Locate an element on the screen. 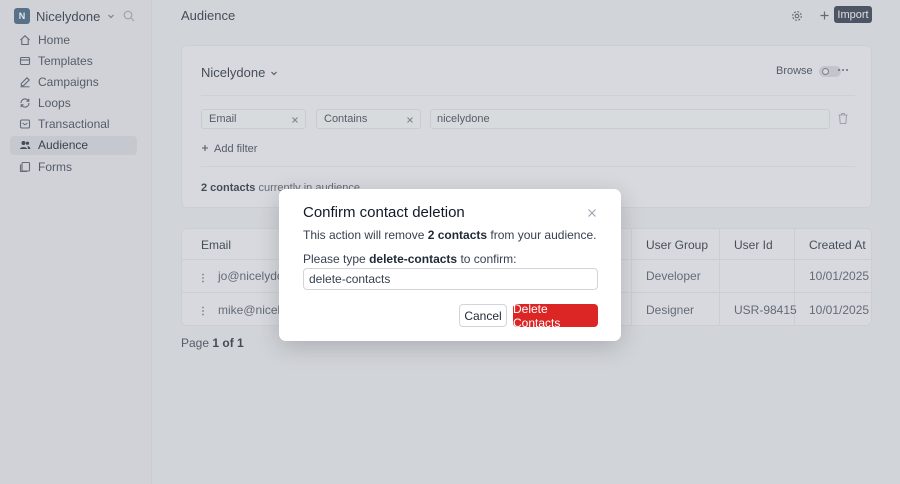  dialog-title: Confirm contact deletion is located at coordinates (384, 212).